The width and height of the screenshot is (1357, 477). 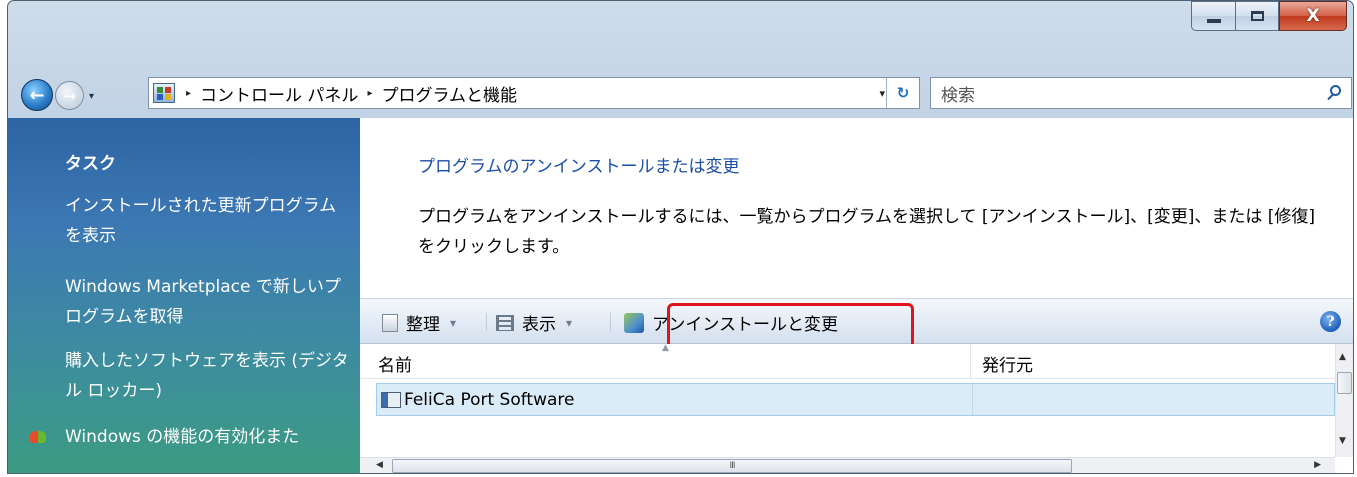 I want to click on column-divider, so click(x=970, y=361).